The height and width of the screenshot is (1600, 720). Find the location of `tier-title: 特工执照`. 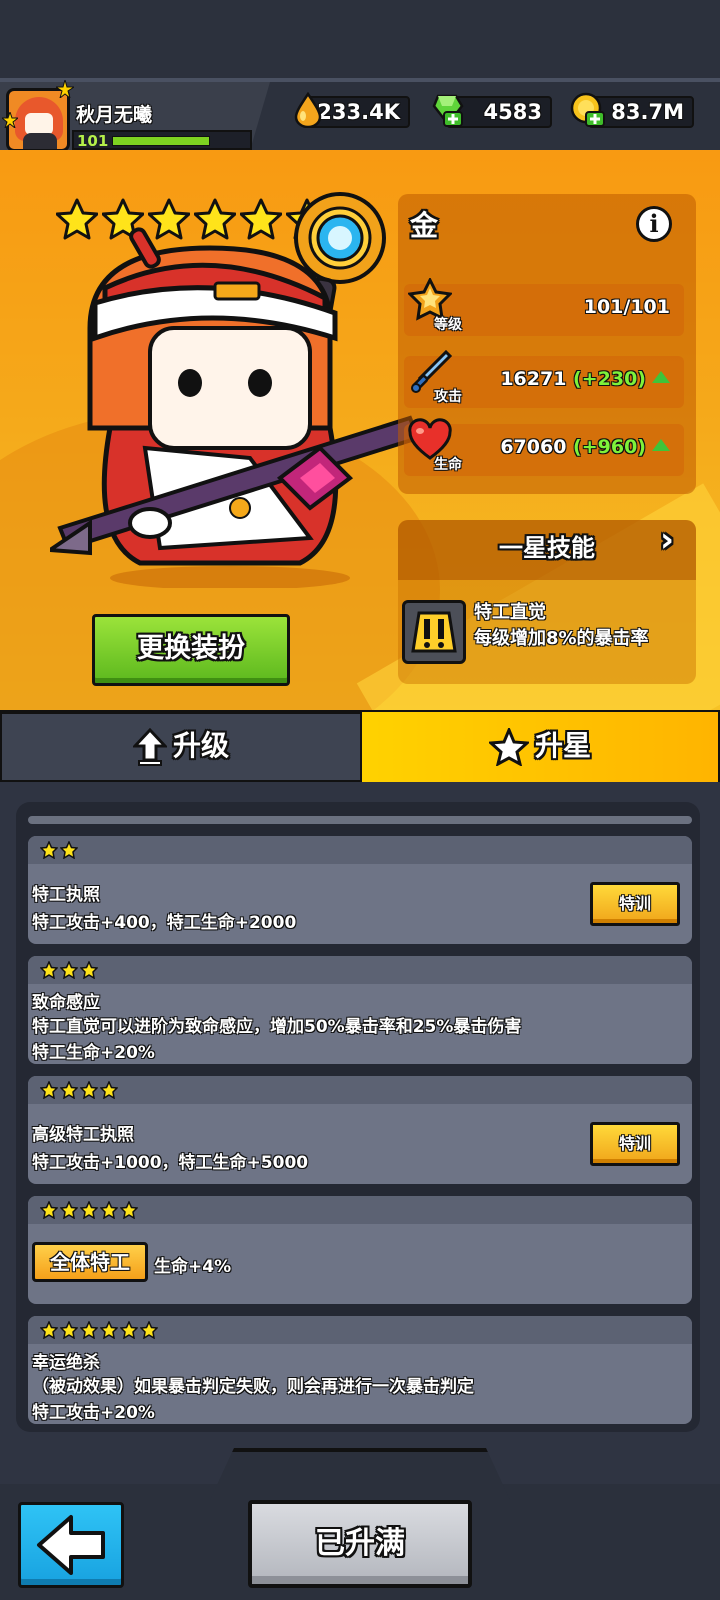

tier-title: 特工执照 is located at coordinates (66, 895).